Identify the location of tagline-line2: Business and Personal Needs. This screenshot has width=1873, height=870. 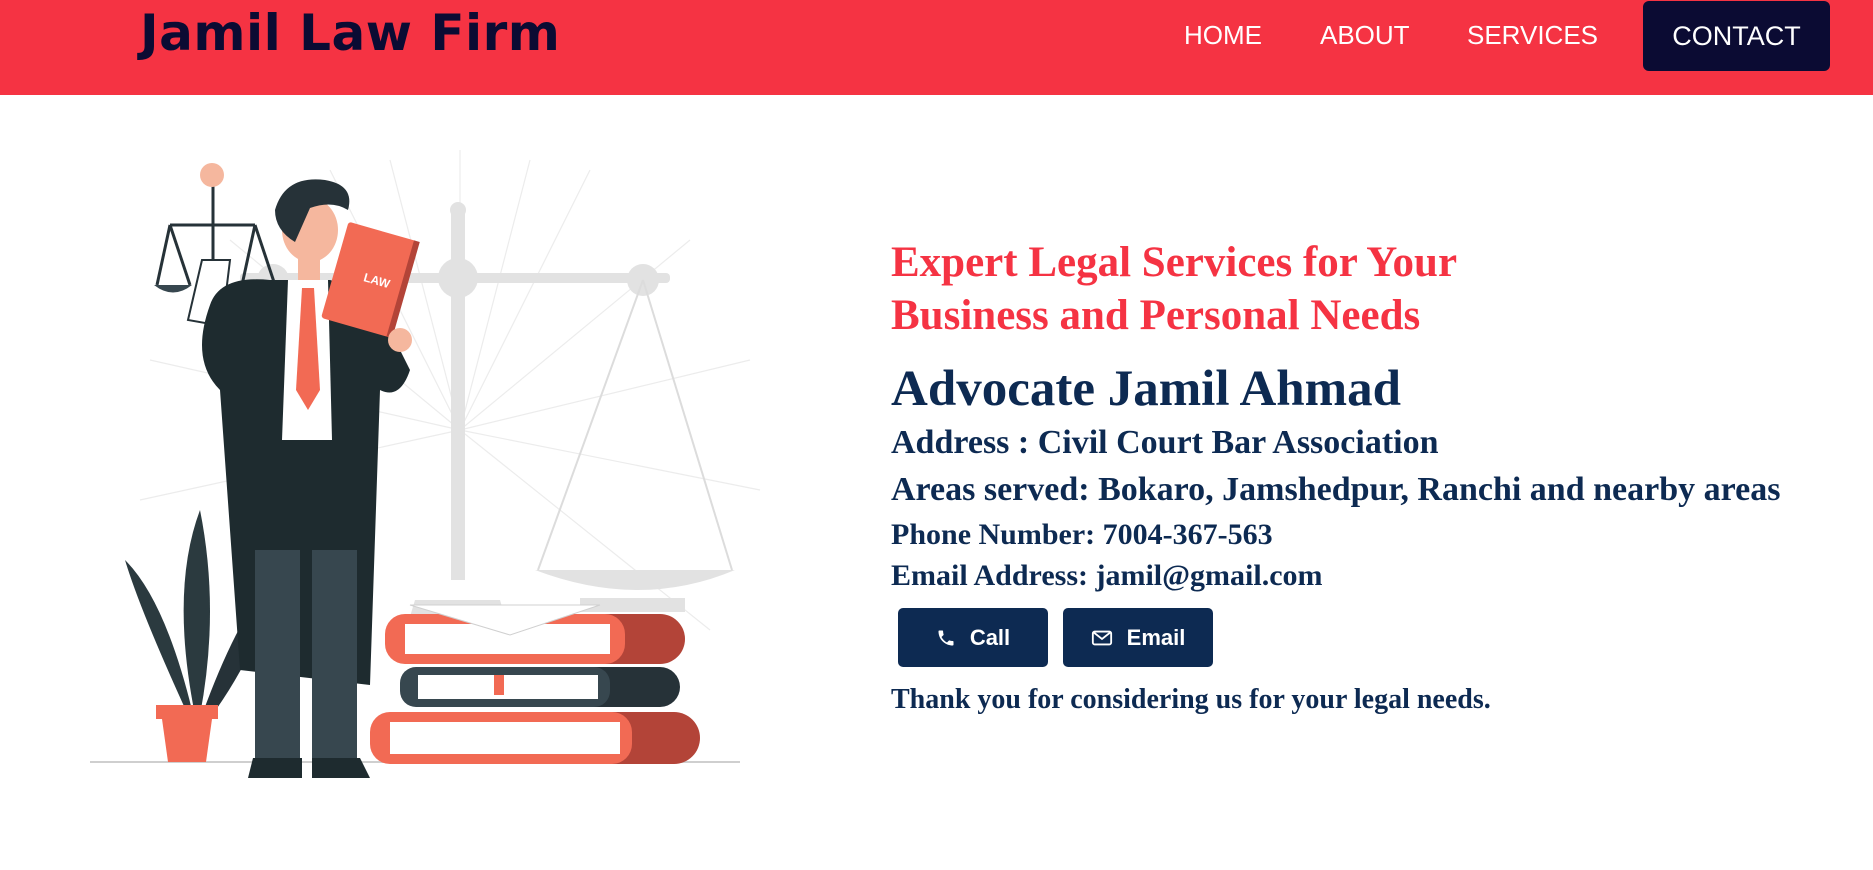
(1156, 315).